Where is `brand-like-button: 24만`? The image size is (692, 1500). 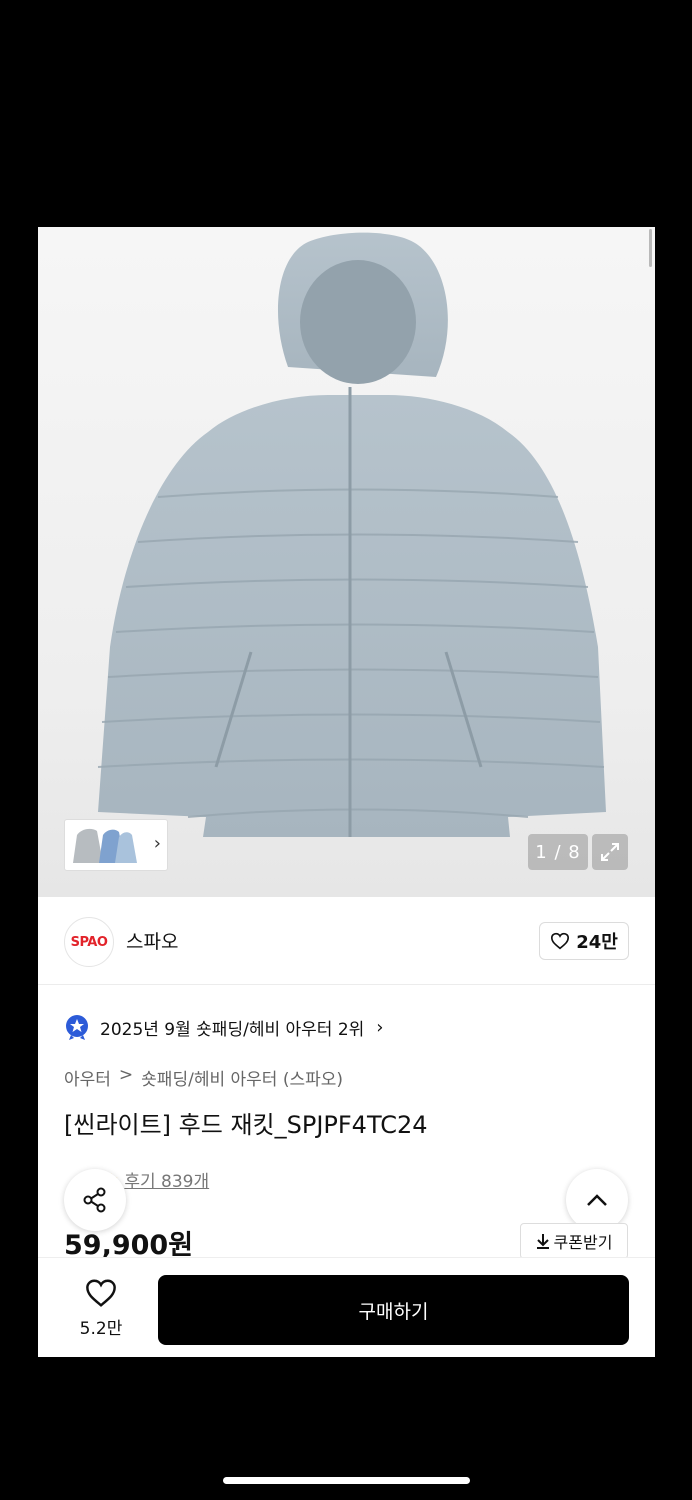
brand-like-button: 24만 is located at coordinates (584, 941).